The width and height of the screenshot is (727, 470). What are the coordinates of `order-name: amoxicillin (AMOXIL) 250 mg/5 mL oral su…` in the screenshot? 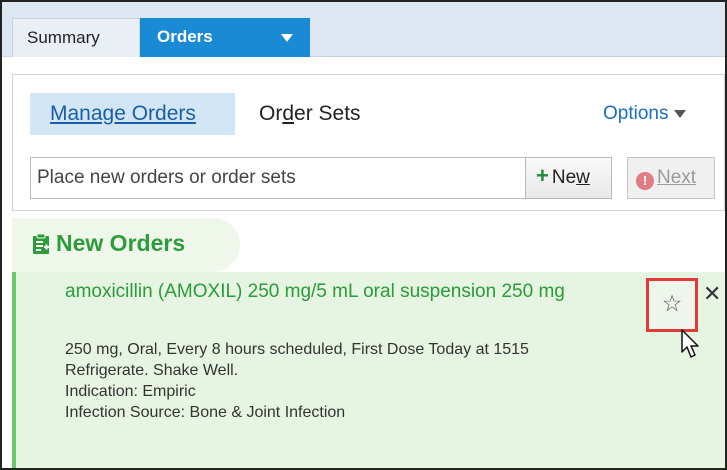 It's located at (345, 291).